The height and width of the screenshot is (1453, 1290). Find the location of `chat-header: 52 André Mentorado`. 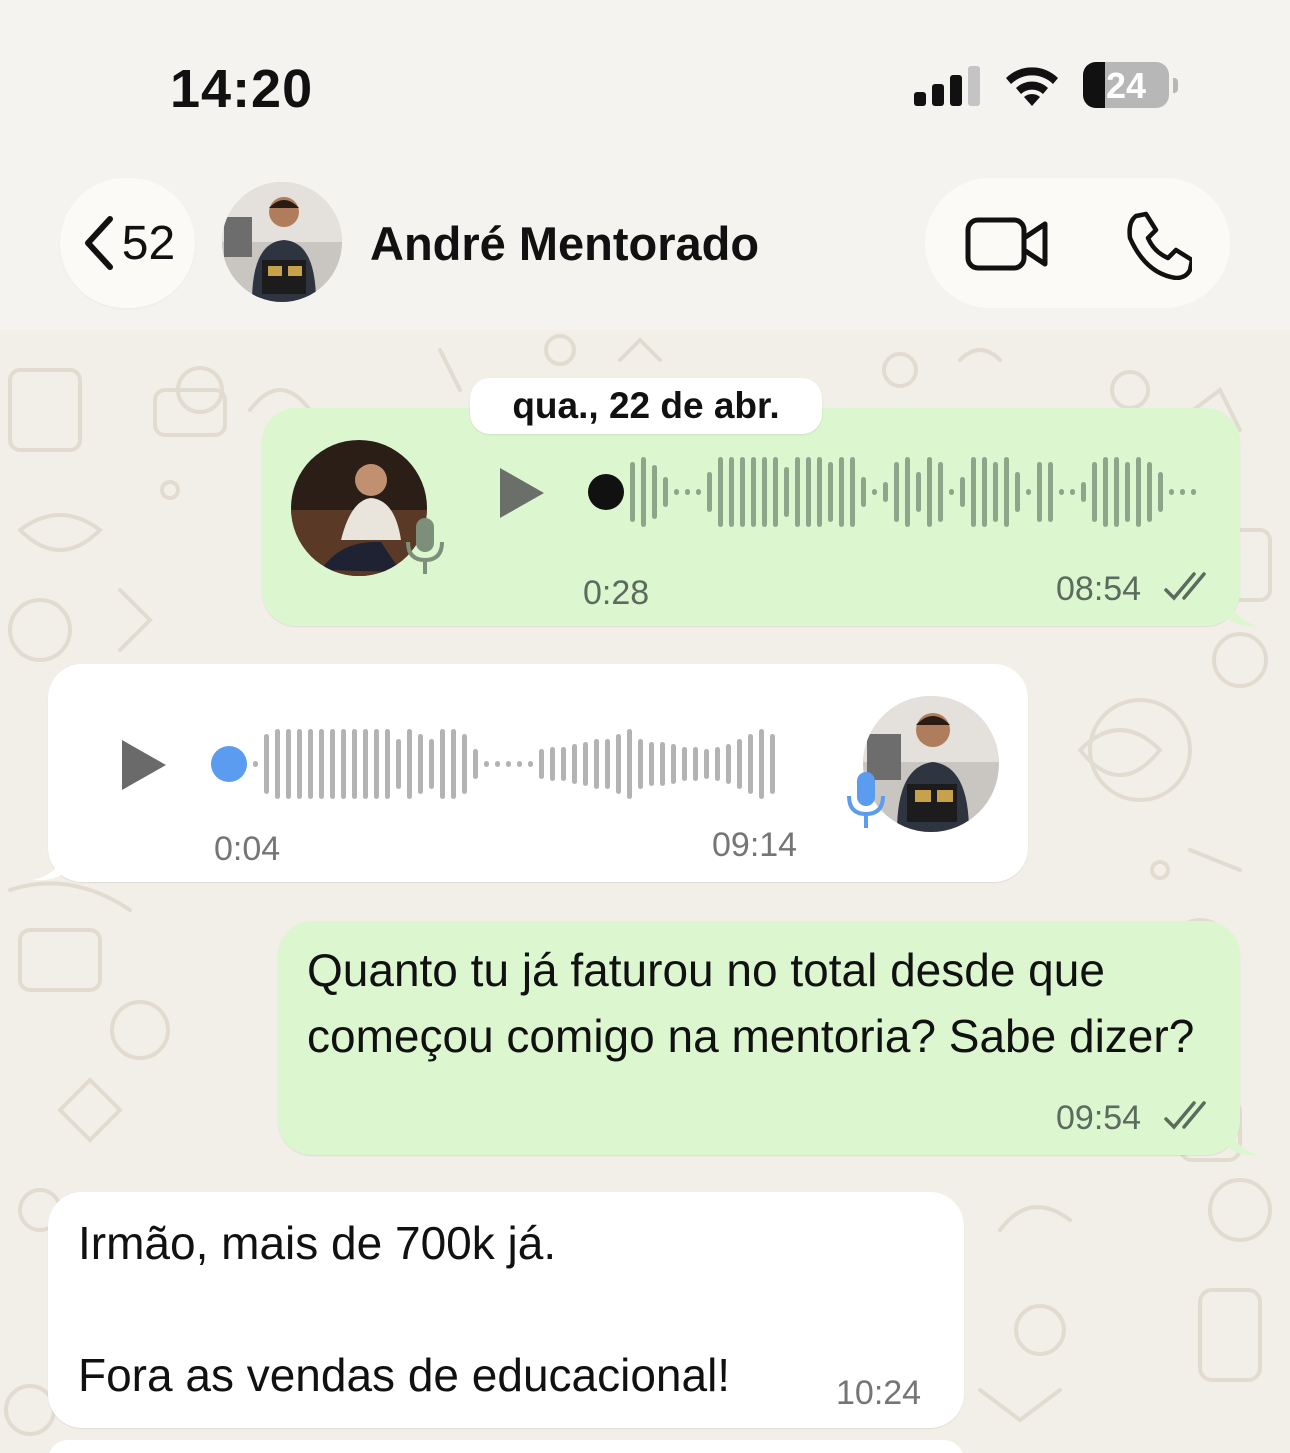

chat-header: 52 André Mentorado is located at coordinates (645, 245).